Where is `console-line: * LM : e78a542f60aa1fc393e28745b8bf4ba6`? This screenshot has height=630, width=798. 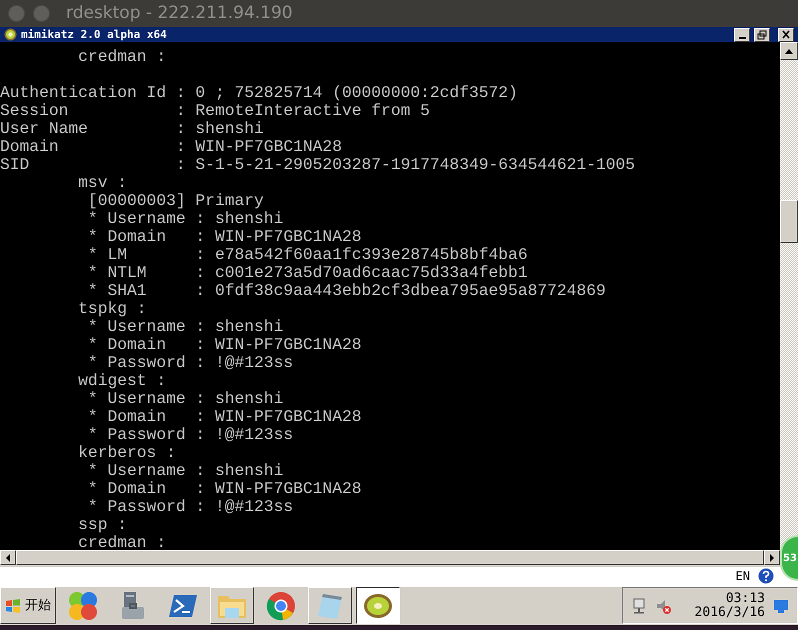 console-line: * LM : e78a542f60aa1fc393e28745b8bf4ba6 is located at coordinates (307, 255).